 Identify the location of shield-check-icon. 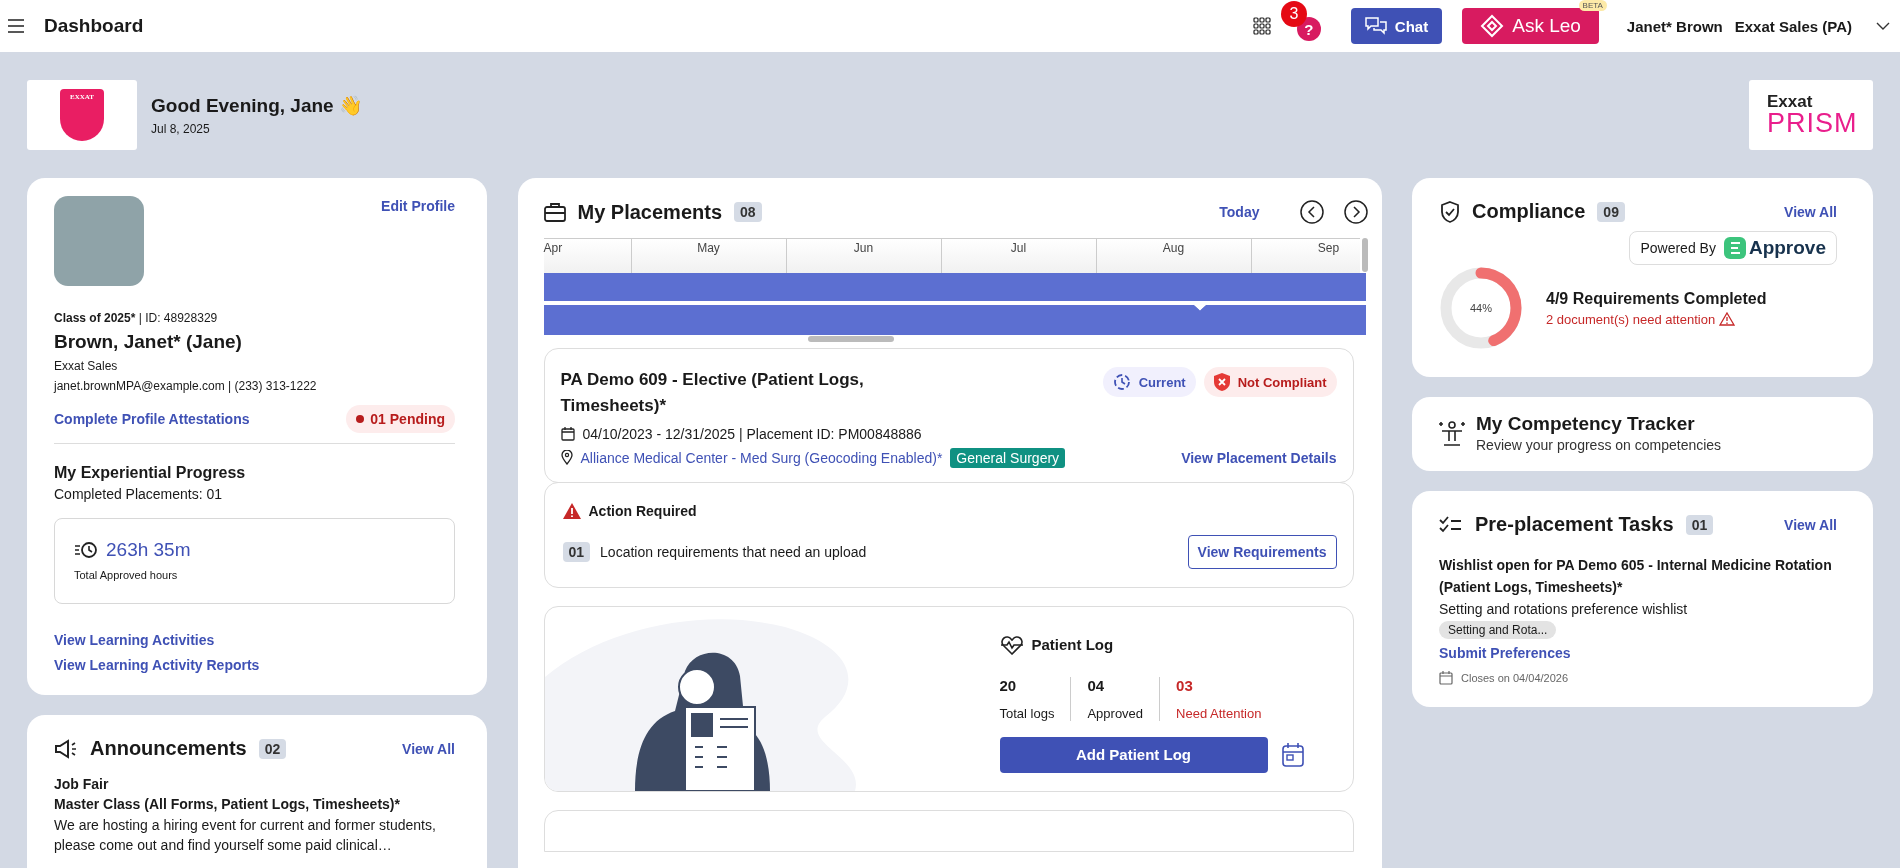
(1450, 211).